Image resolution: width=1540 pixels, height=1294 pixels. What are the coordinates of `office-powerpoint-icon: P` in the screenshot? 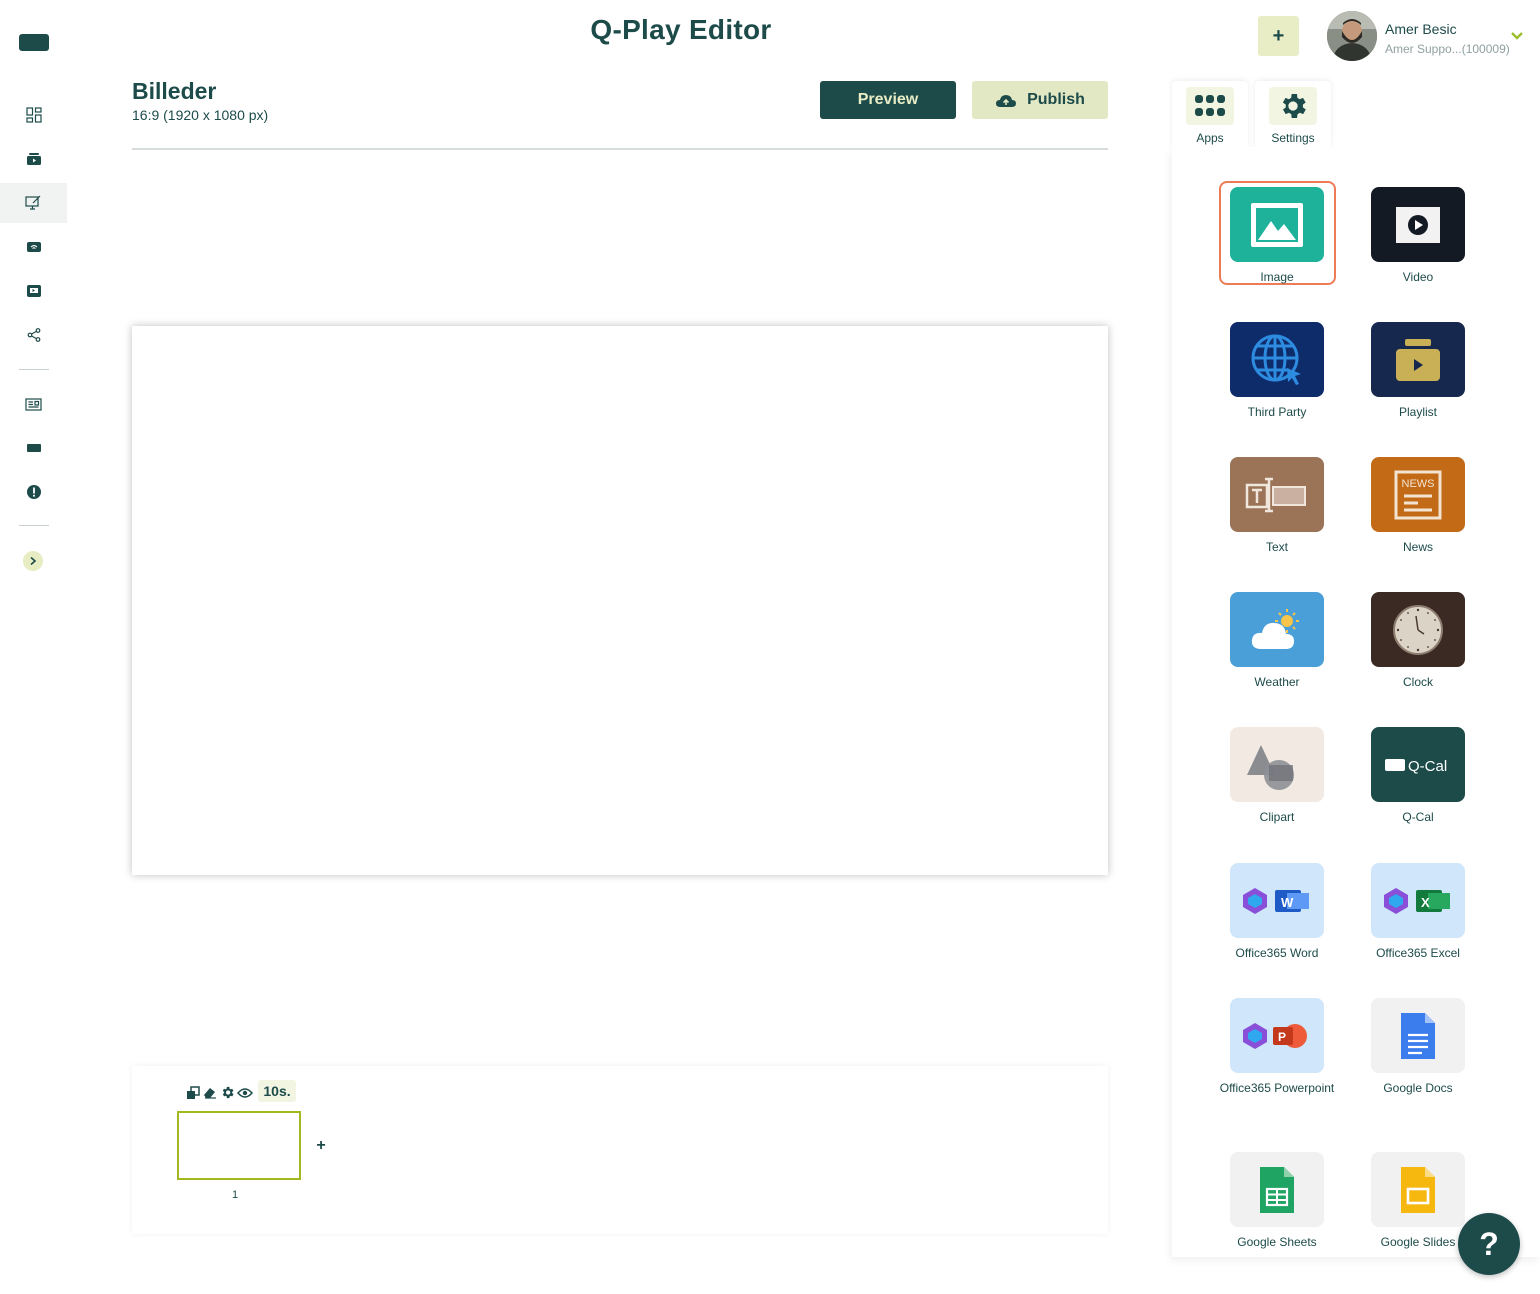 It's located at (1277, 1035).